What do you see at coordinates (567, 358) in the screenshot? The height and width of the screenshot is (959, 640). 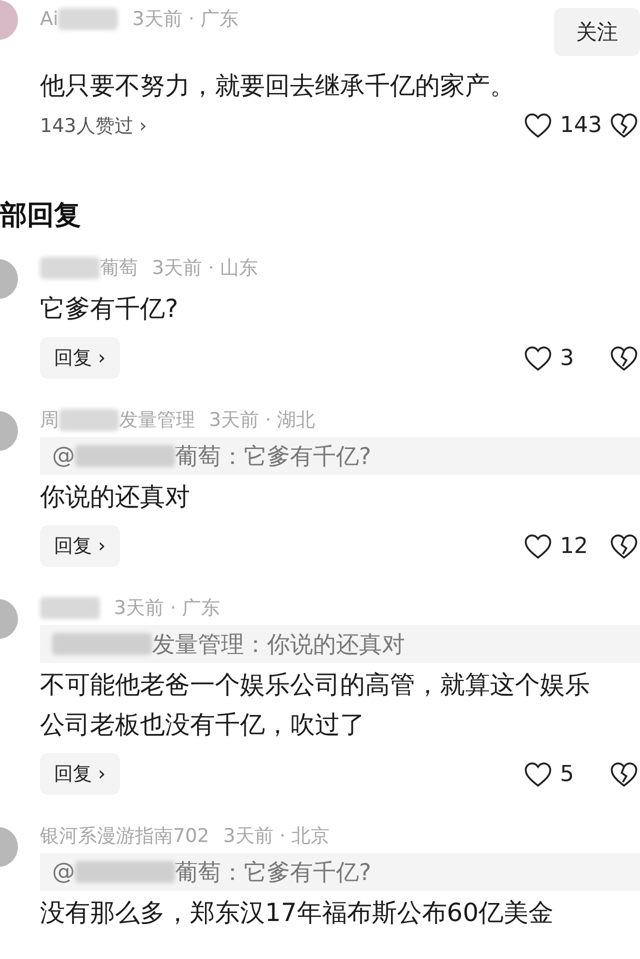 I see `like-count: 3` at bounding box center [567, 358].